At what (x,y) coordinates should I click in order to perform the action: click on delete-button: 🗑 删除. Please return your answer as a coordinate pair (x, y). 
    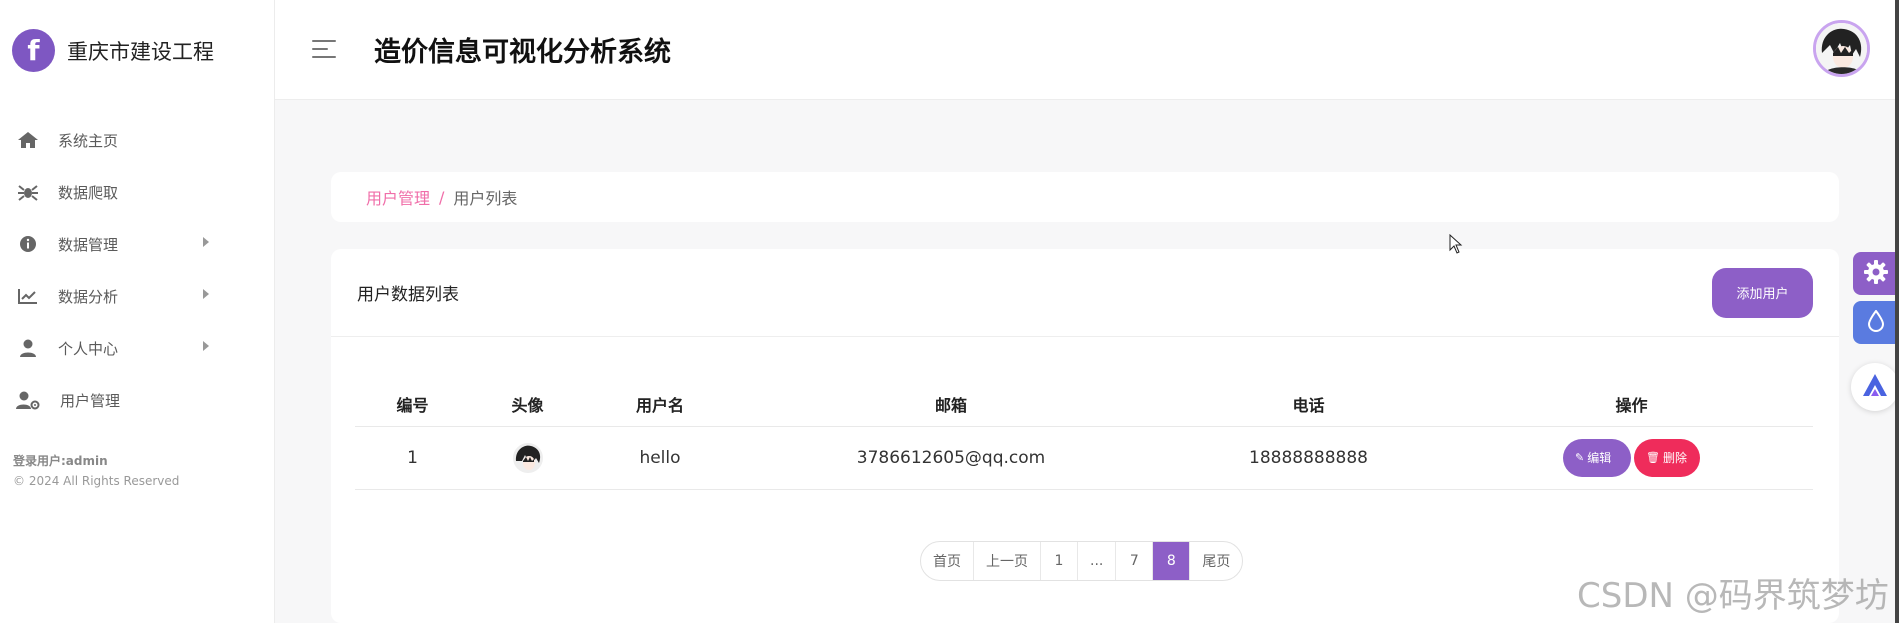
    Looking at the image, I should click on (1667, 457).